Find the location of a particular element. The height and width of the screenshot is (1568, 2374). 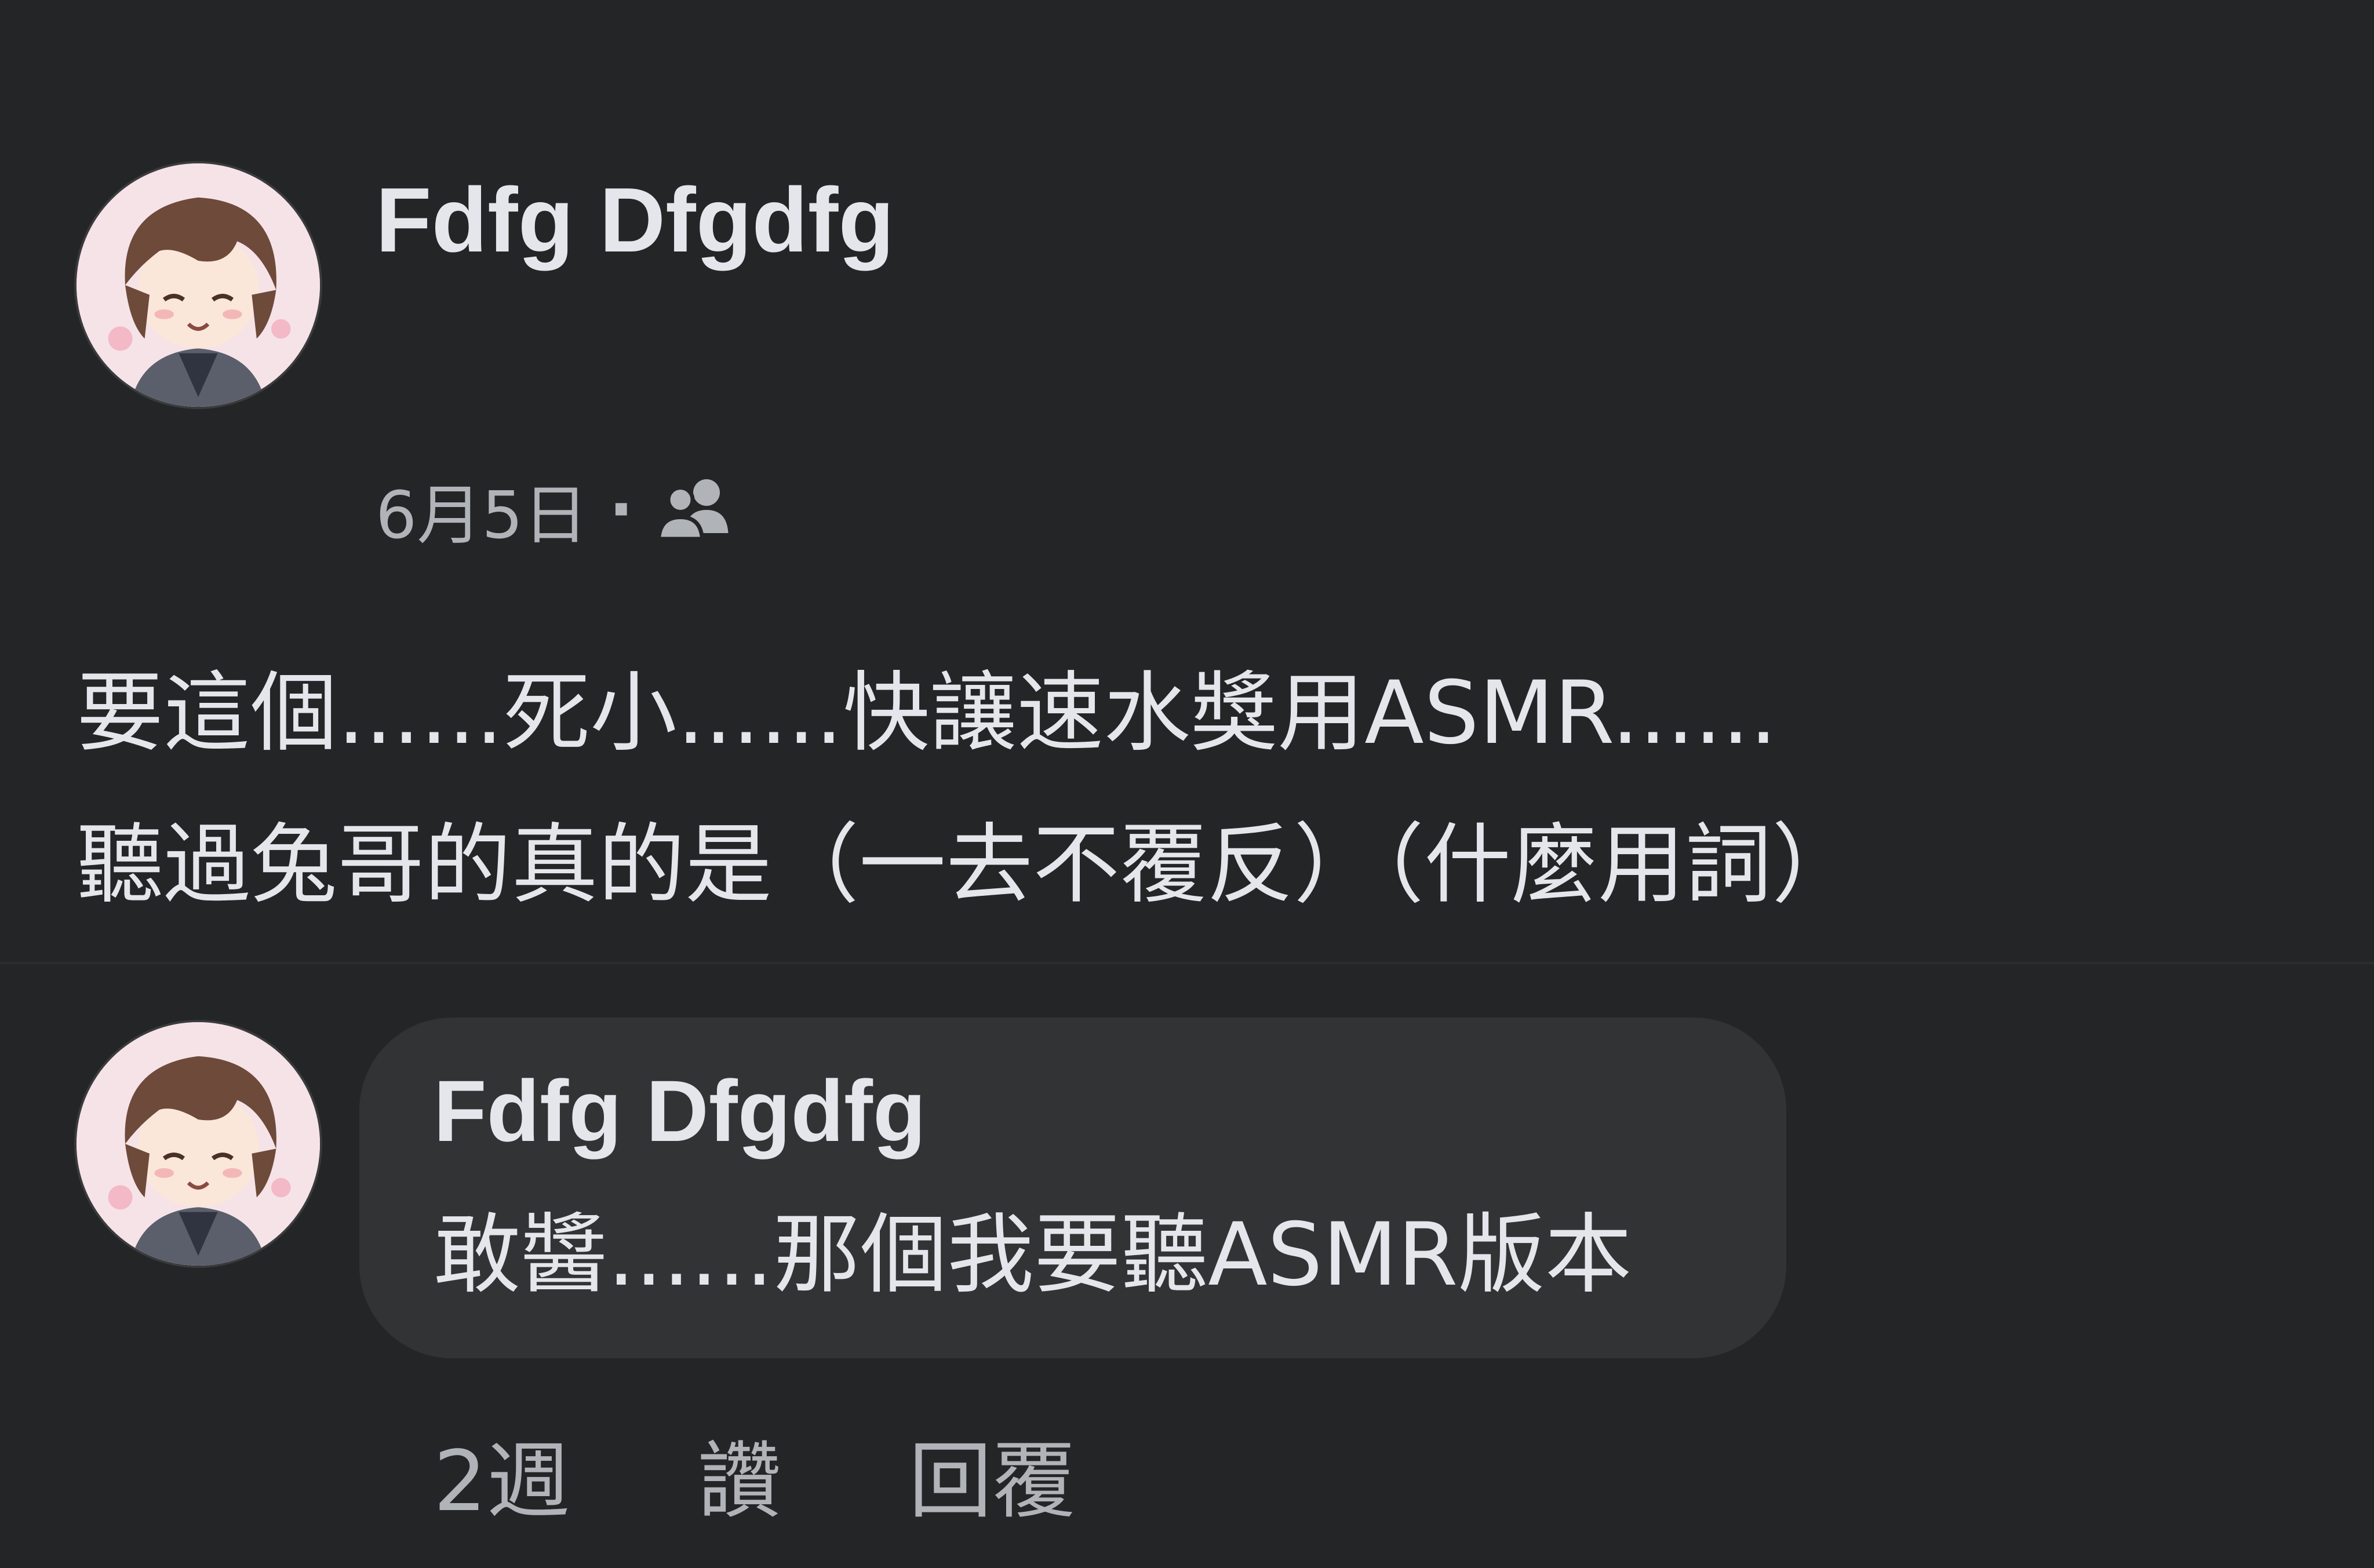

author-avatar is located at coordinates (198, 285).